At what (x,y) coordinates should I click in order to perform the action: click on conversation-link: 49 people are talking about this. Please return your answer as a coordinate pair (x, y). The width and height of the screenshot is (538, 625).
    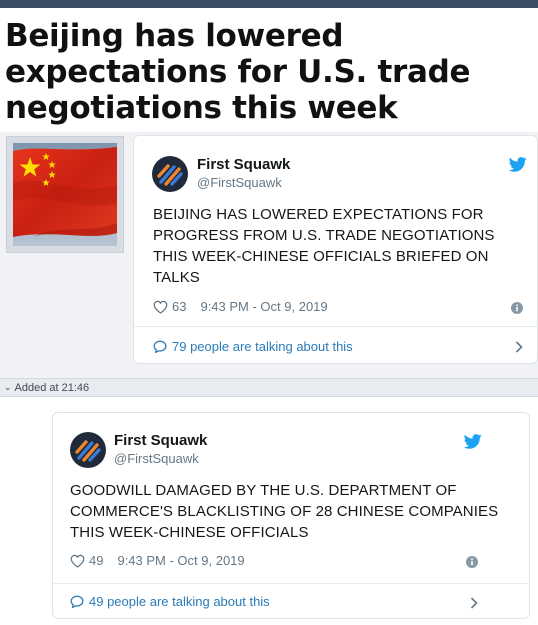
    Looking at the image, I should click on (170, 601).